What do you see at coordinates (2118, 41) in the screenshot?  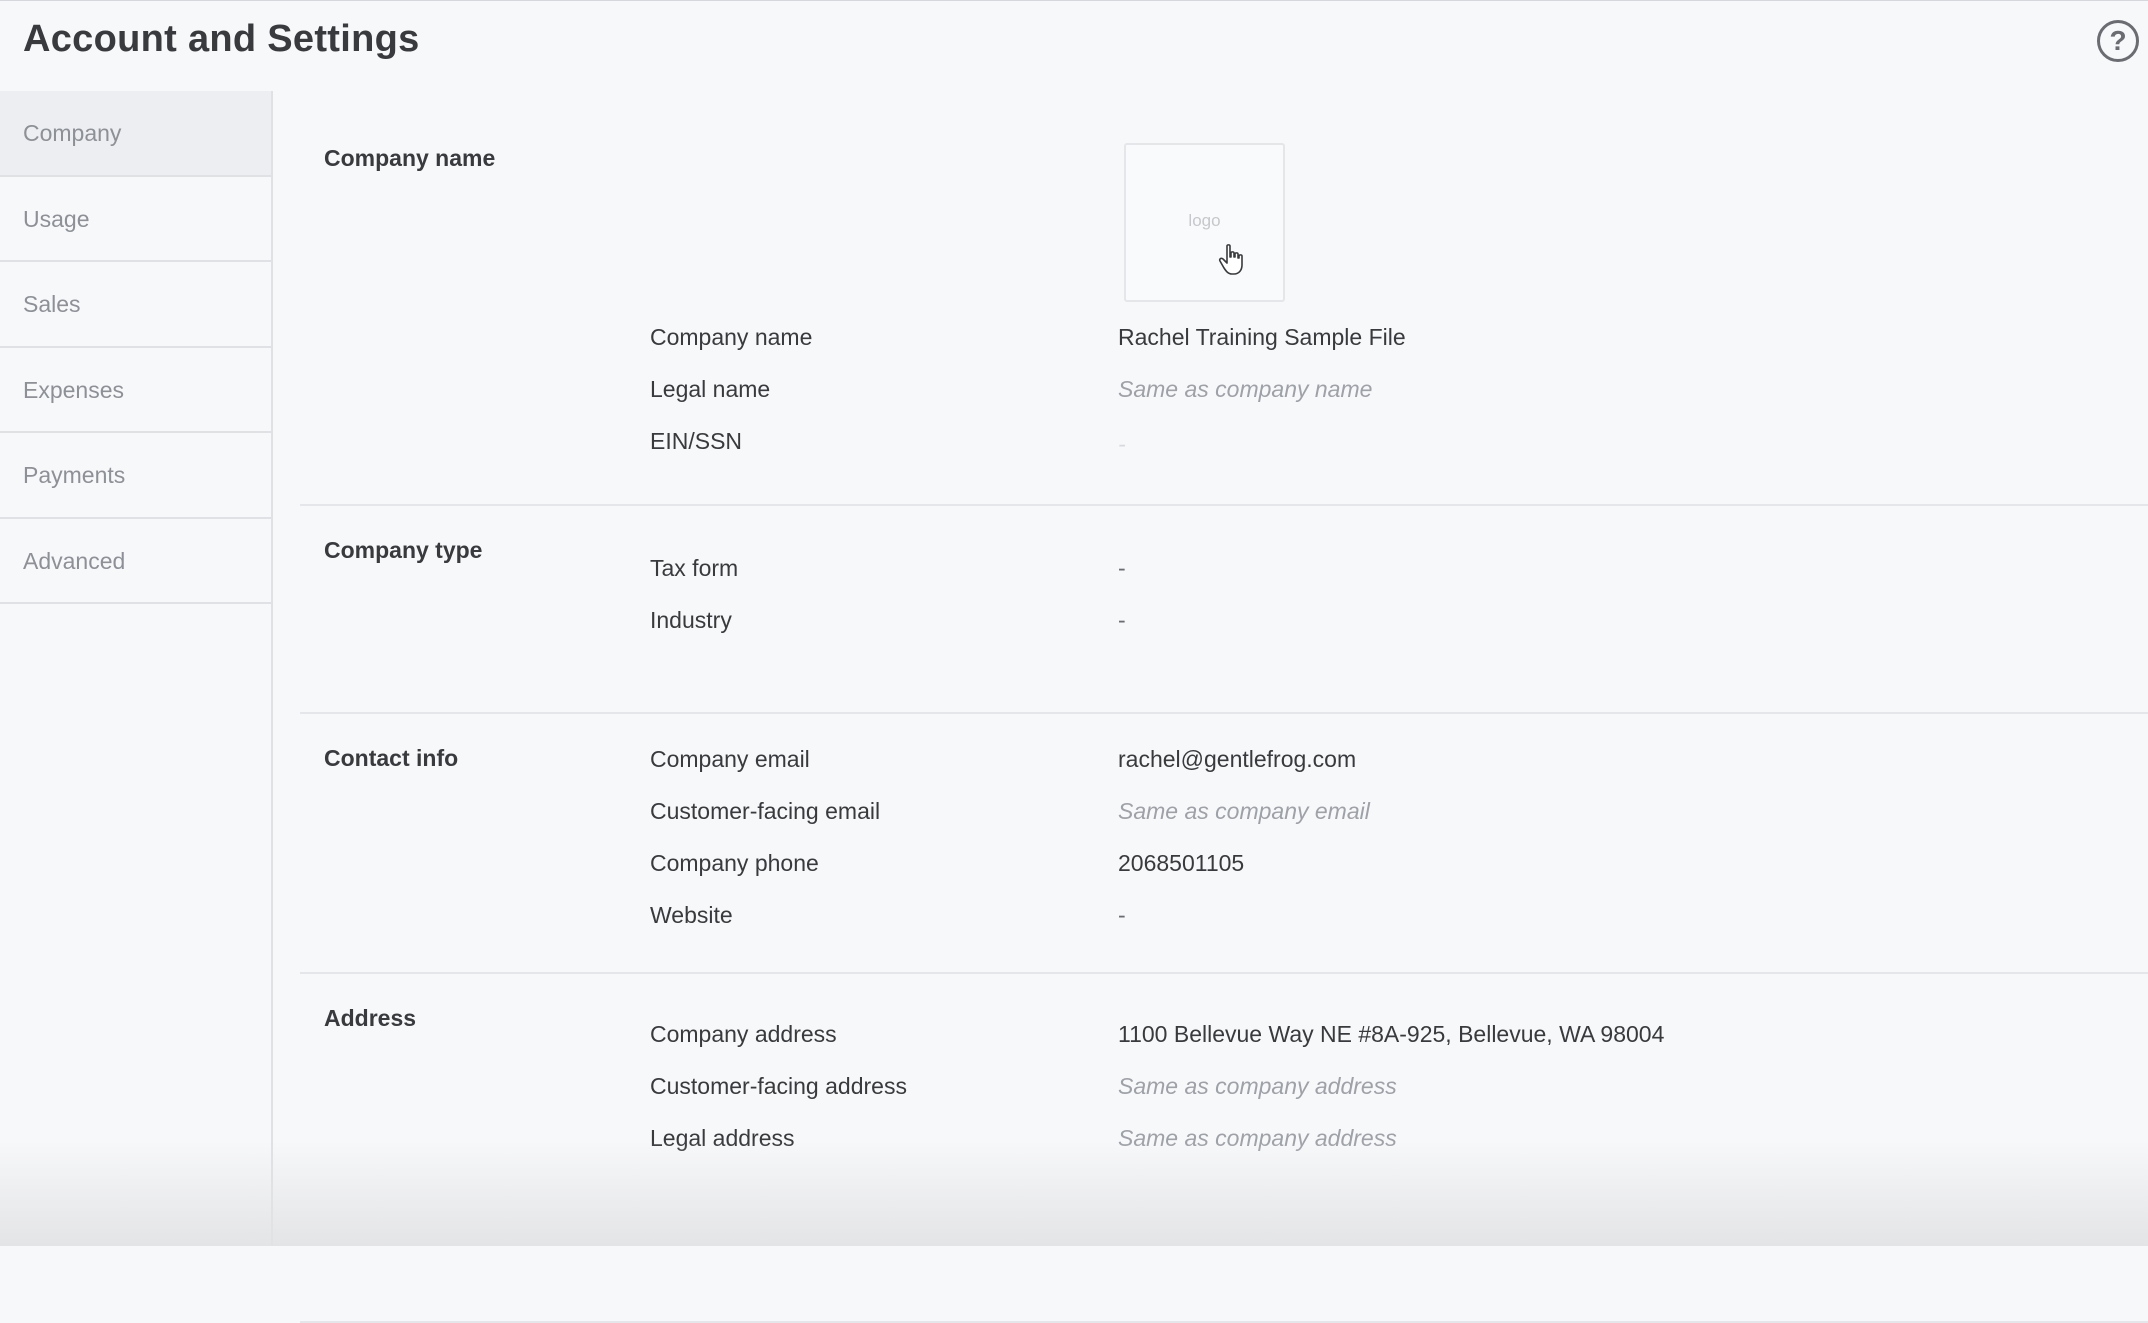 I see `question-circle-icon: ?` at bounding box center [2118, 41].